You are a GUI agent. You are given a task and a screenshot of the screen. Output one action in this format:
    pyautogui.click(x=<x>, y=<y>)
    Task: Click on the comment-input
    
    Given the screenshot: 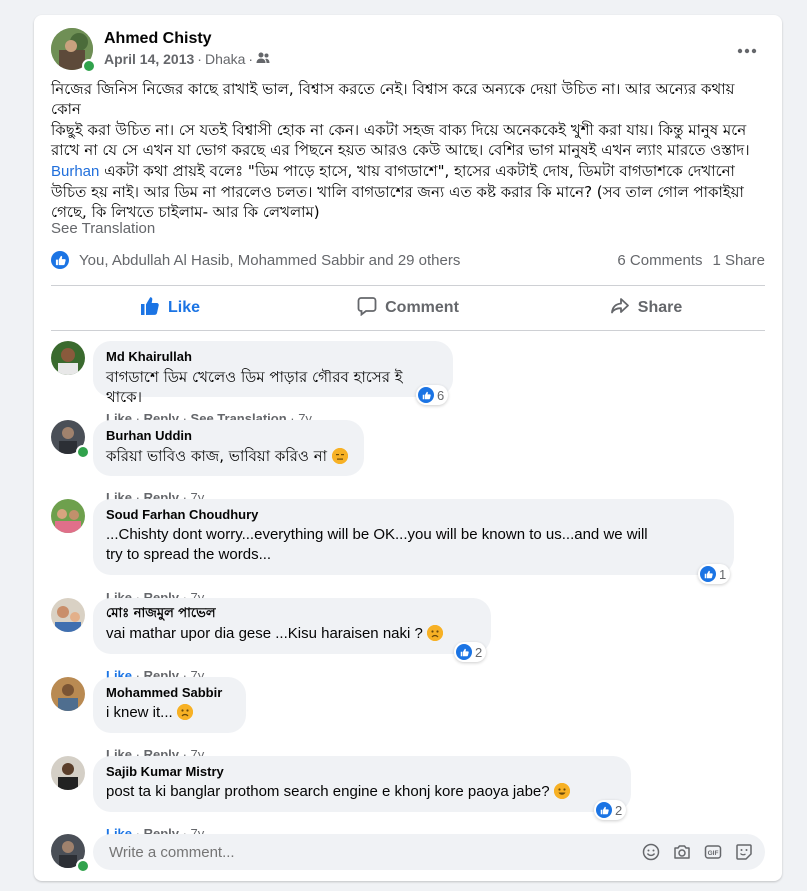 What is the action you would take?
    pyautogui.click(x=369, y=853)
    